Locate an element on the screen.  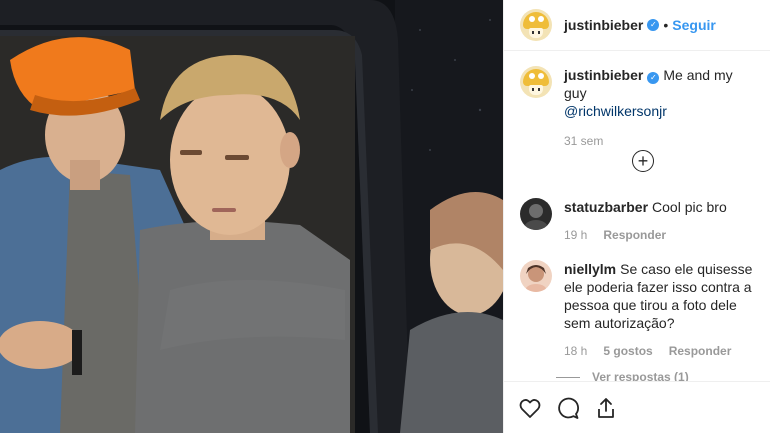
comment-body: statuzbarber Cool pic bro 19 h Responder is located at coordinates (645, 221).